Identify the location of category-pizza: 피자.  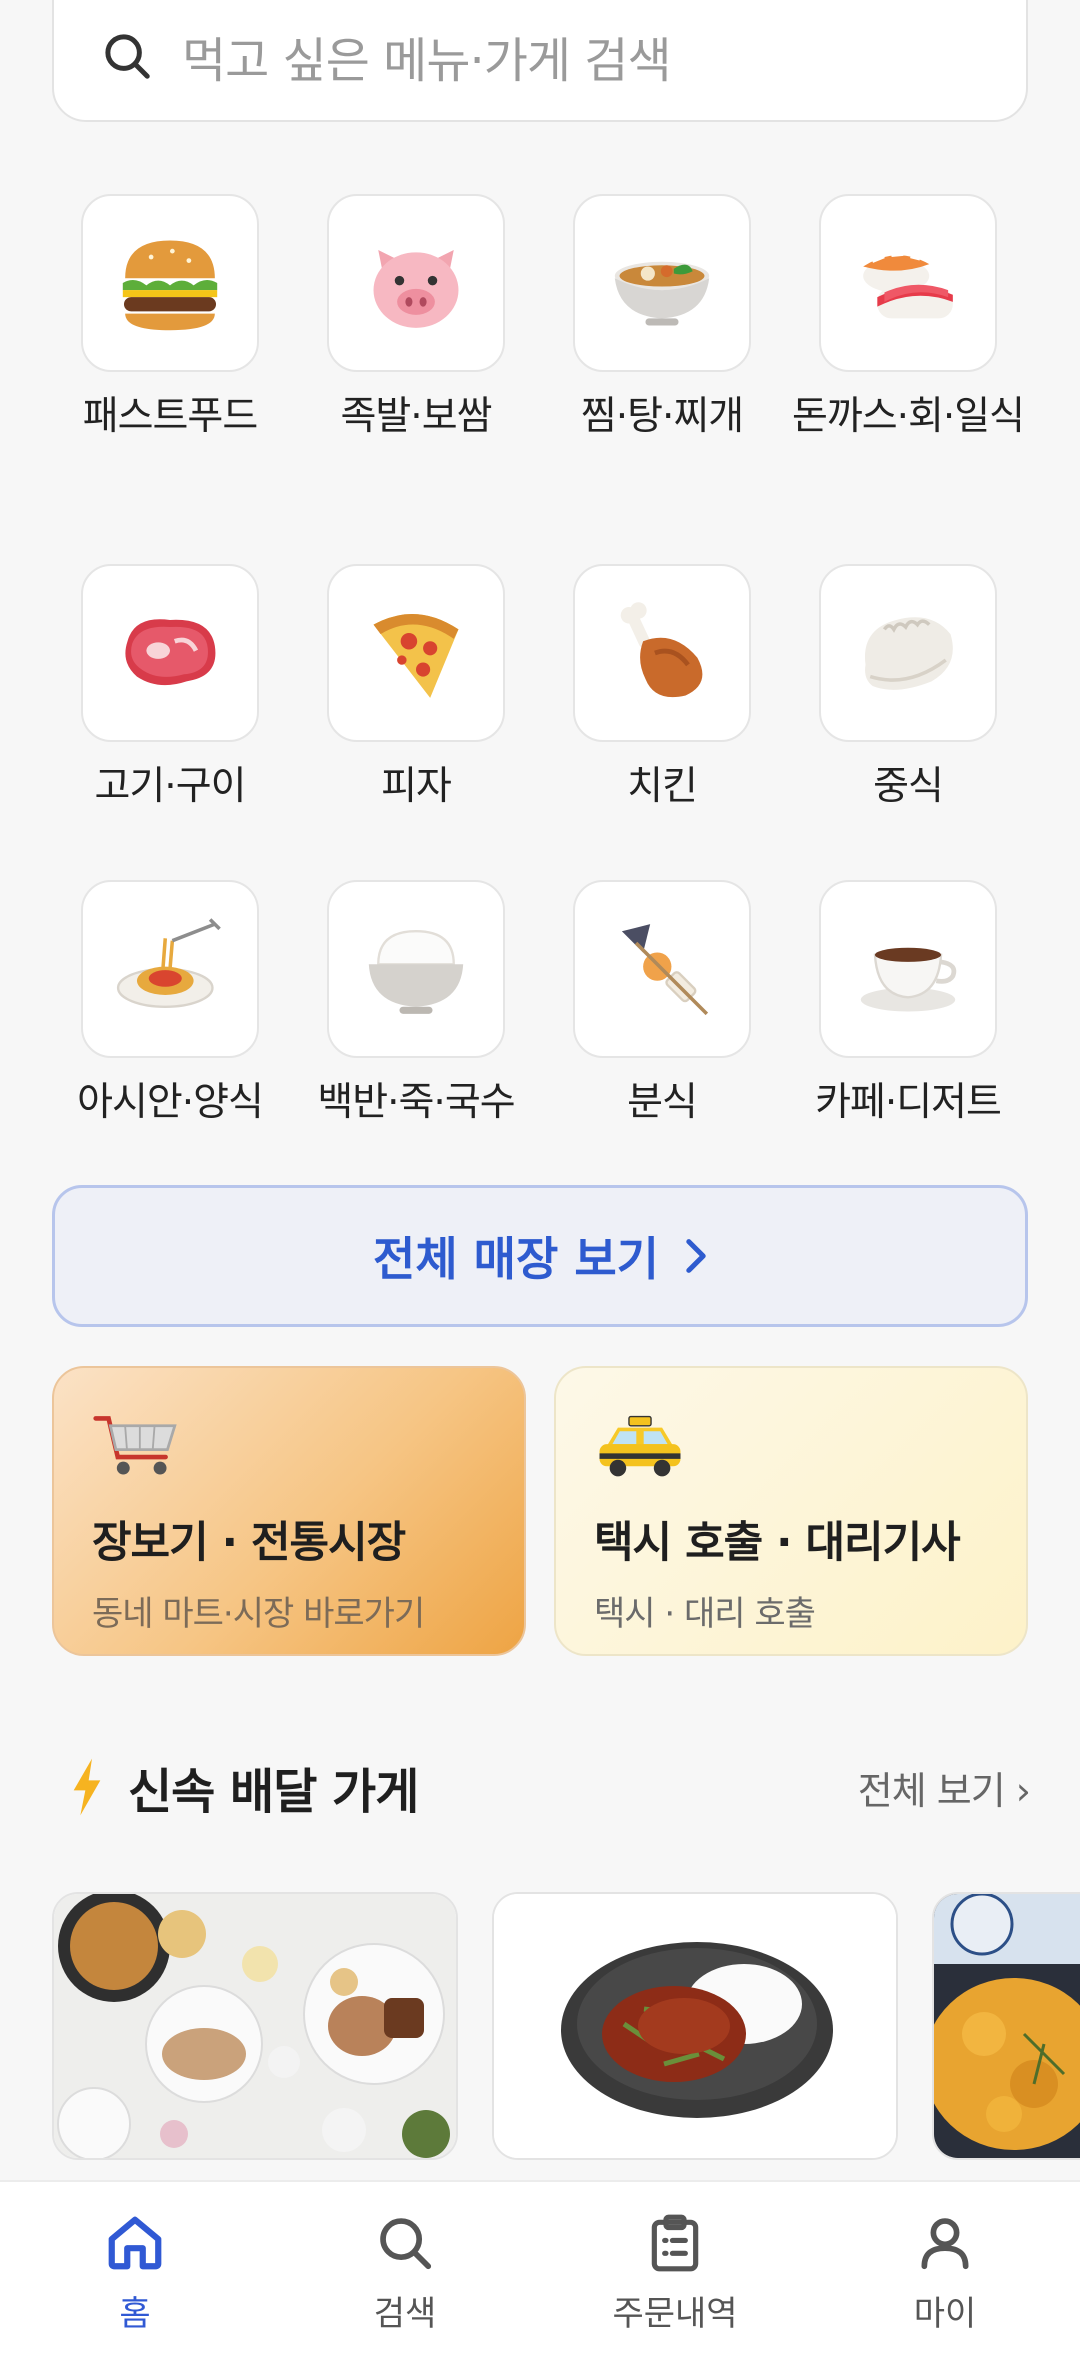
(416, 689).